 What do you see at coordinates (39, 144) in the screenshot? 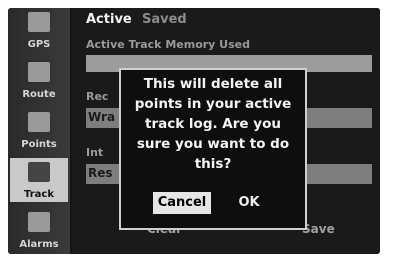
I see `sidebar-item-label: Points` at bounding box center [39, 144].